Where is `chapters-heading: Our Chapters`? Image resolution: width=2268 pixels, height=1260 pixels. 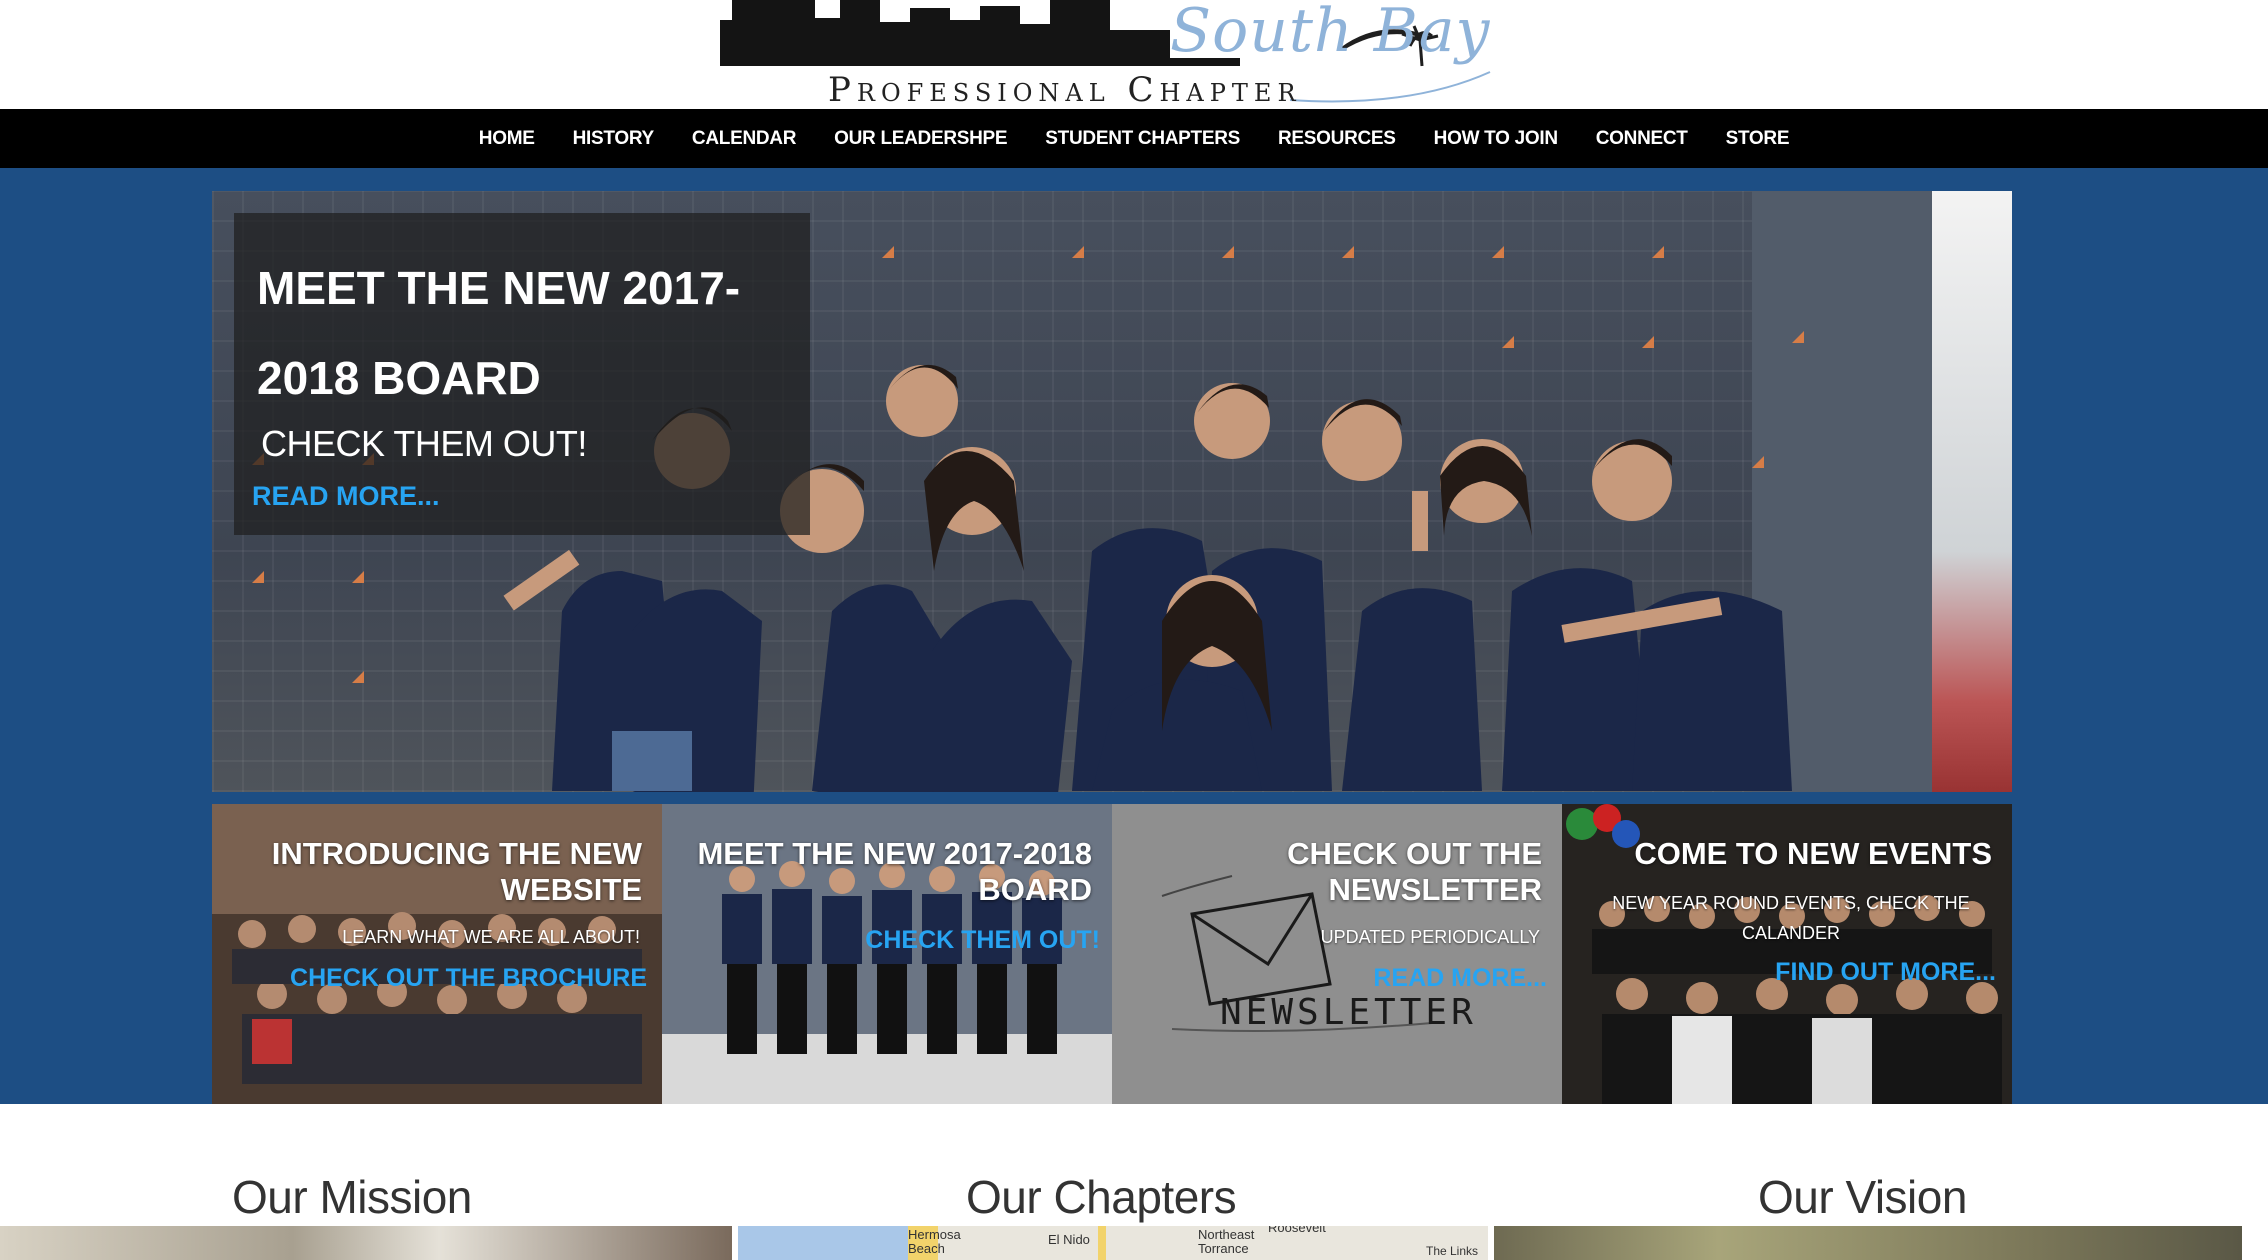 chapters-heading: Our Chapters is located at coordinates (1101, 1197).